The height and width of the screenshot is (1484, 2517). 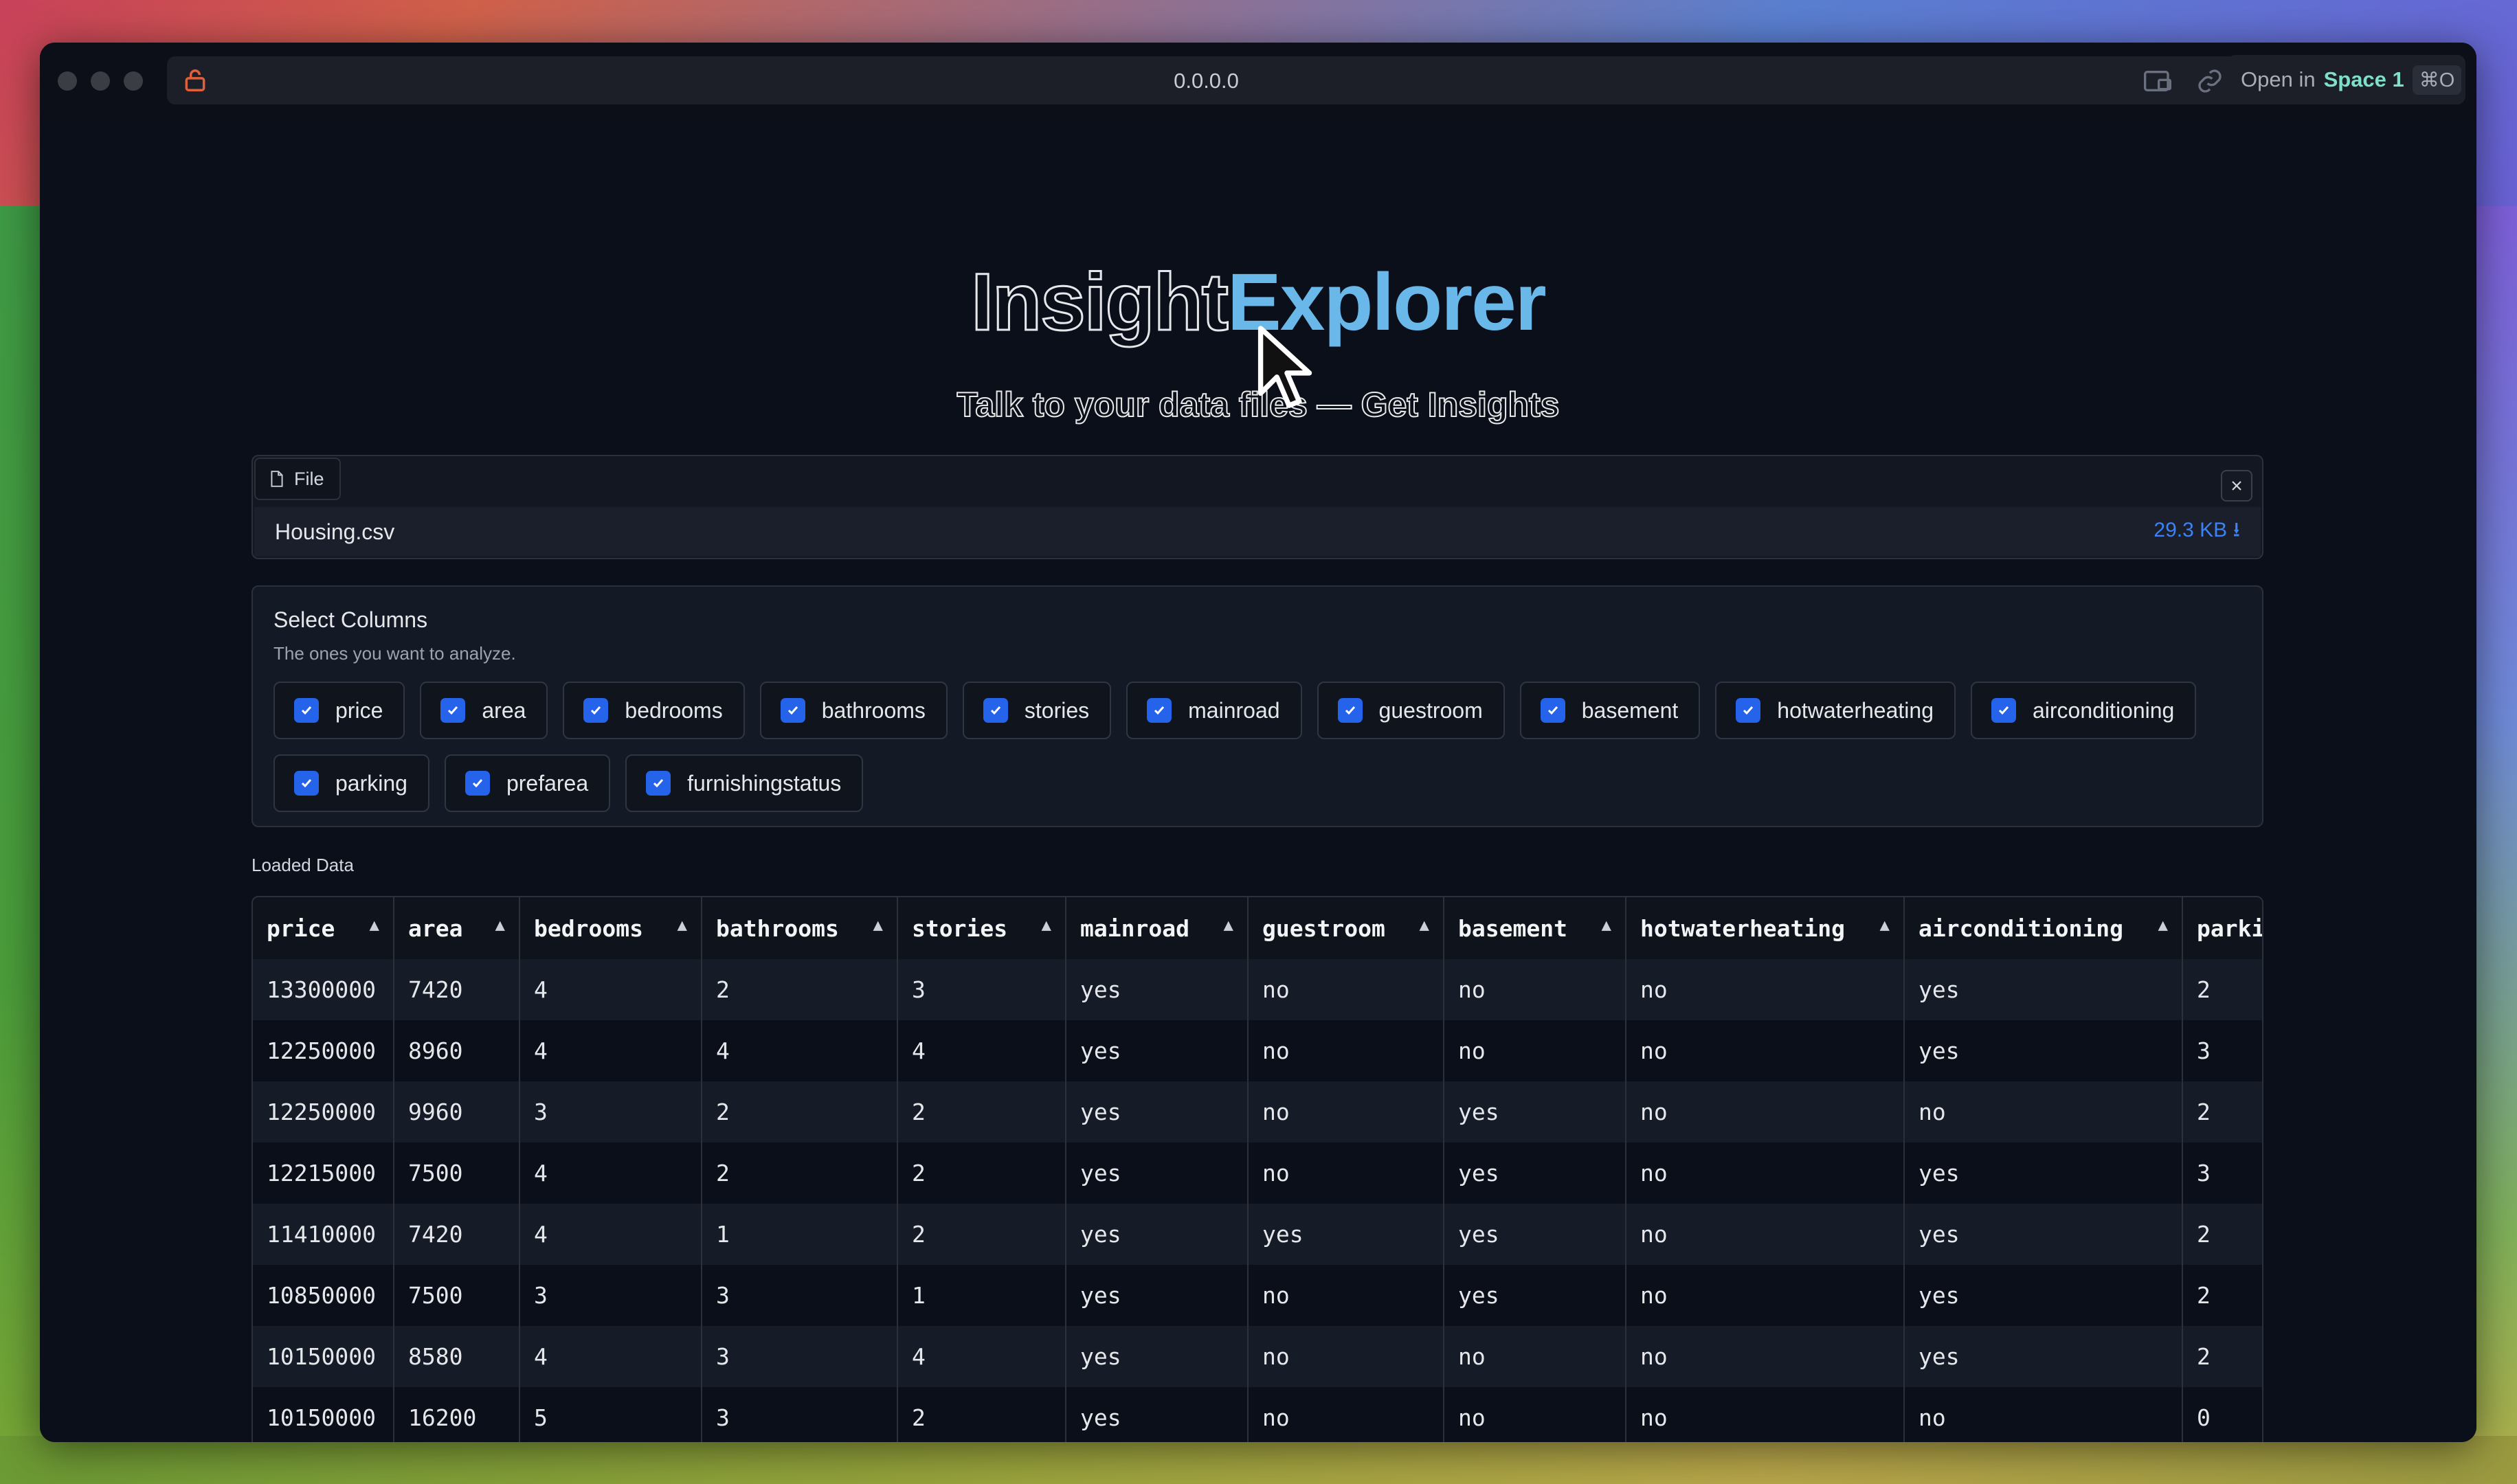 What do you see at coordinates (1157, 928) in the screenshot?
I see `column-header-mainroad: mainroad ▲` at bounding box center [1157, 928].